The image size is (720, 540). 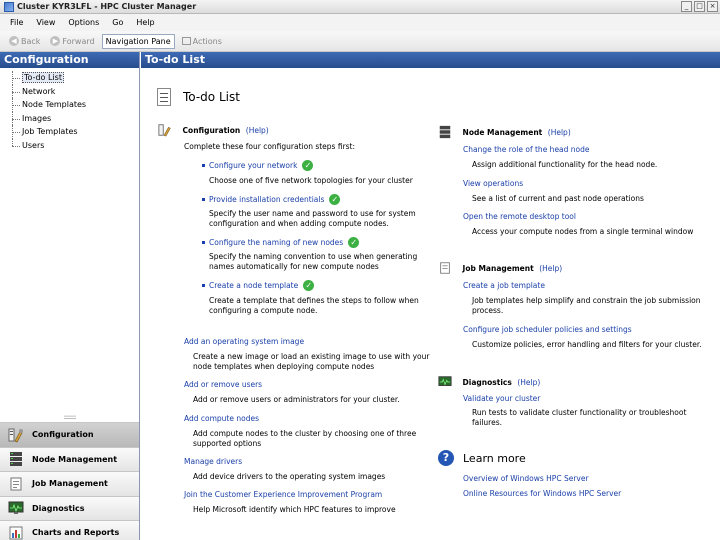 I want to click on step-row: Create a node template ✓, so click(x=258, y=285).